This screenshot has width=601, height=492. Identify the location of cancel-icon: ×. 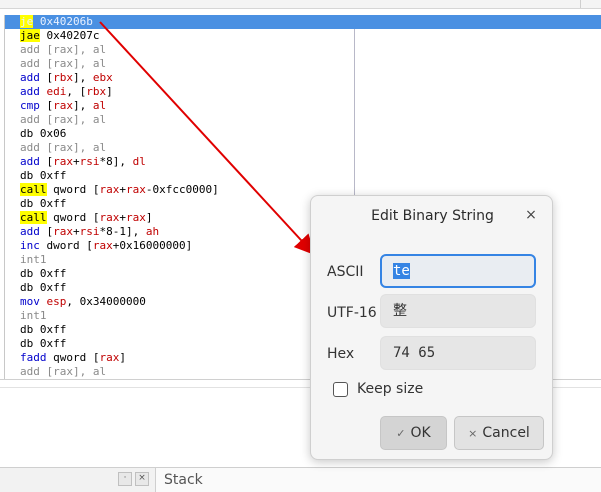
(473, 433).